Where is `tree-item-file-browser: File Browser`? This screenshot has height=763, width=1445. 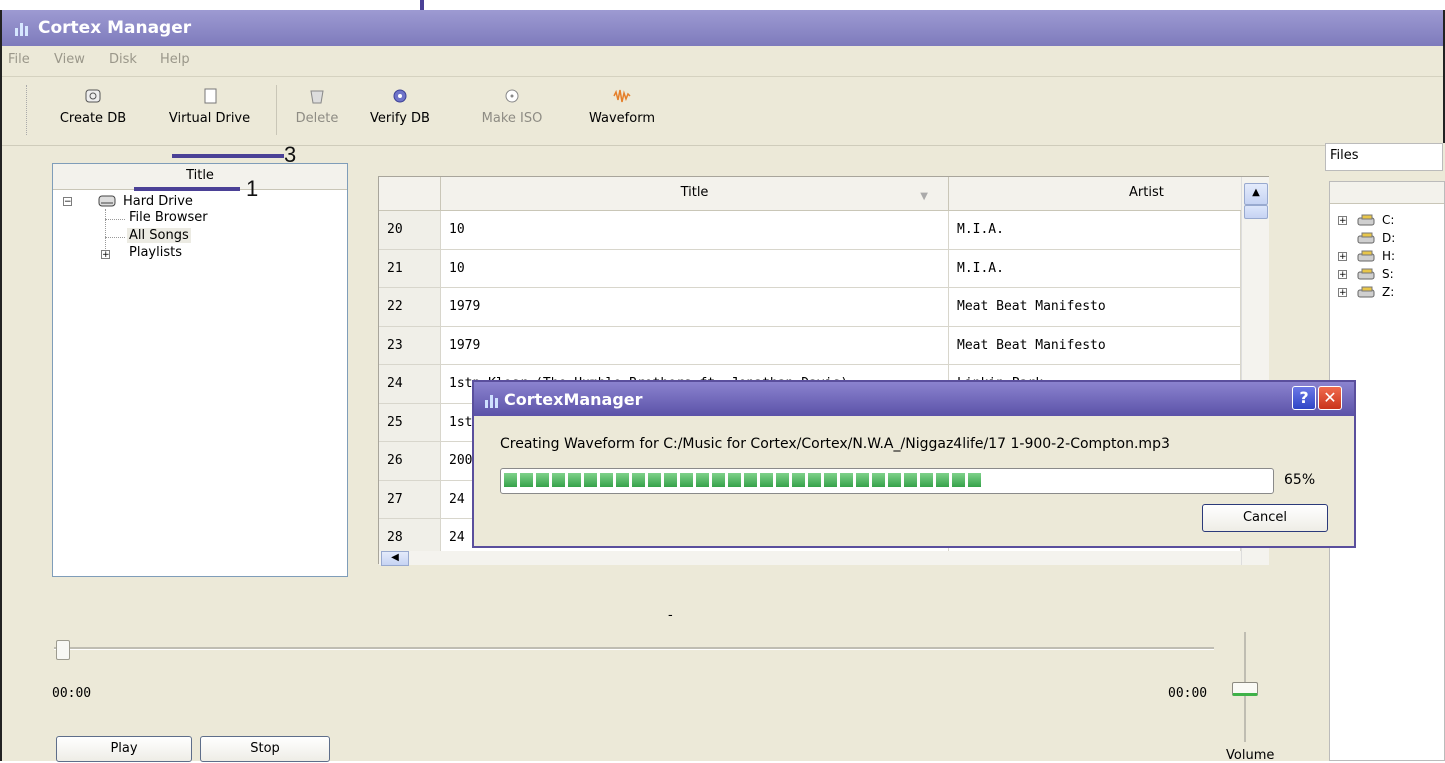
tree-item-file-browser: File Browser is located at coordinates (168, 217).